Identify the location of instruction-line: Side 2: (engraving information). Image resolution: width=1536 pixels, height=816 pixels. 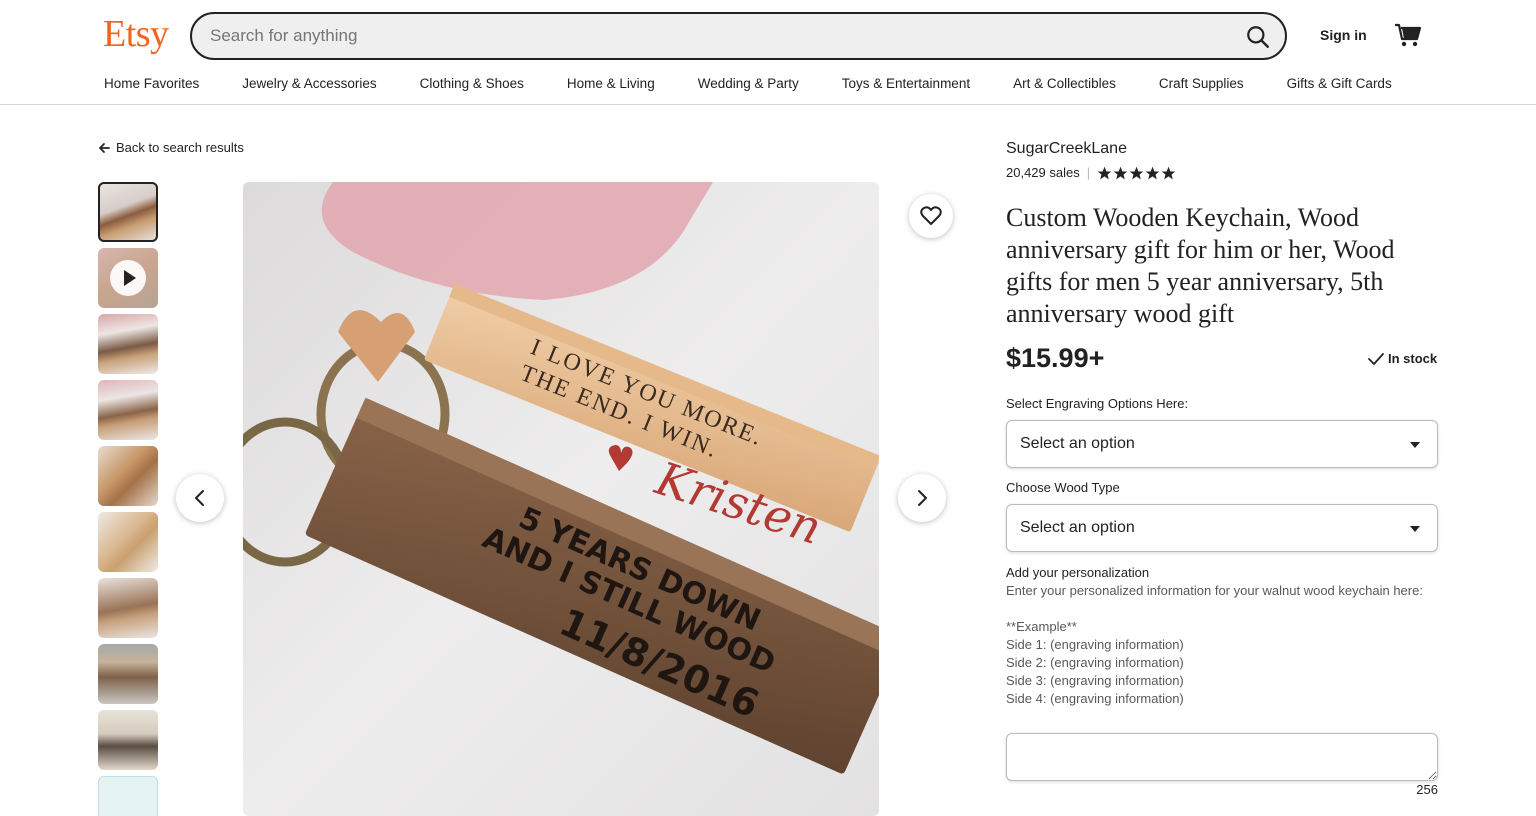
(1095, 662).